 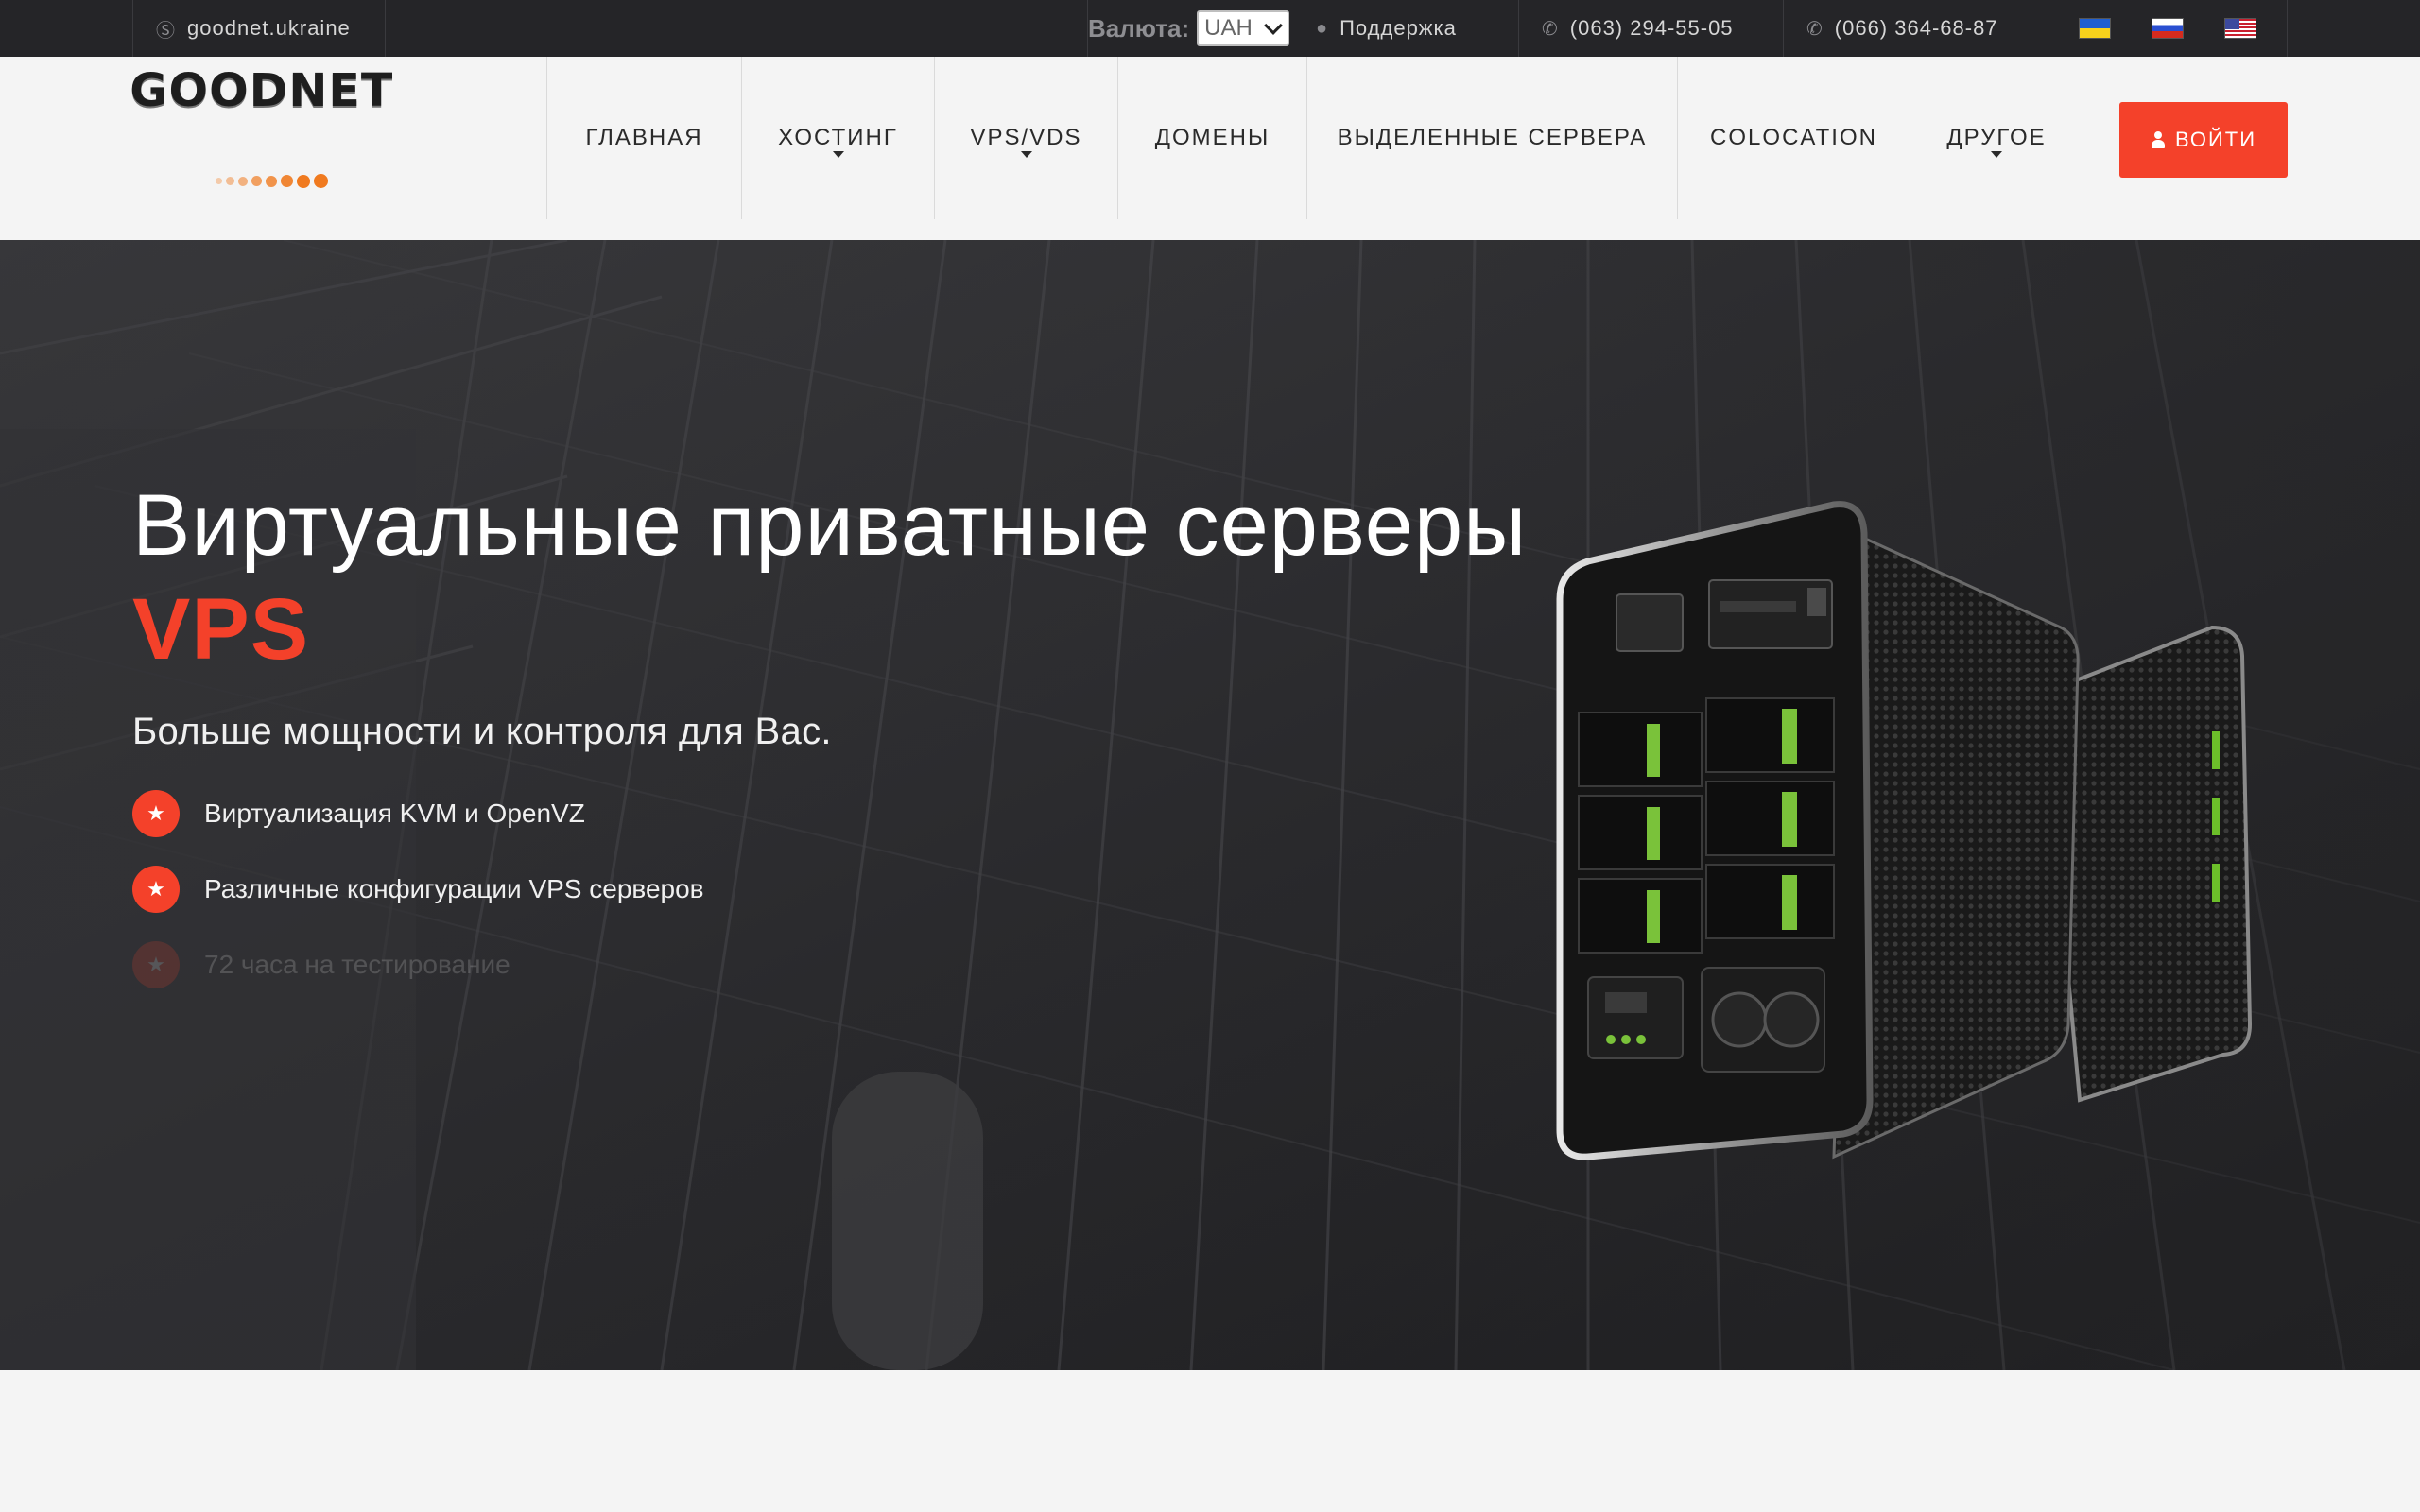 I want to click on page-content-area, so click(x=1210, y=1441).